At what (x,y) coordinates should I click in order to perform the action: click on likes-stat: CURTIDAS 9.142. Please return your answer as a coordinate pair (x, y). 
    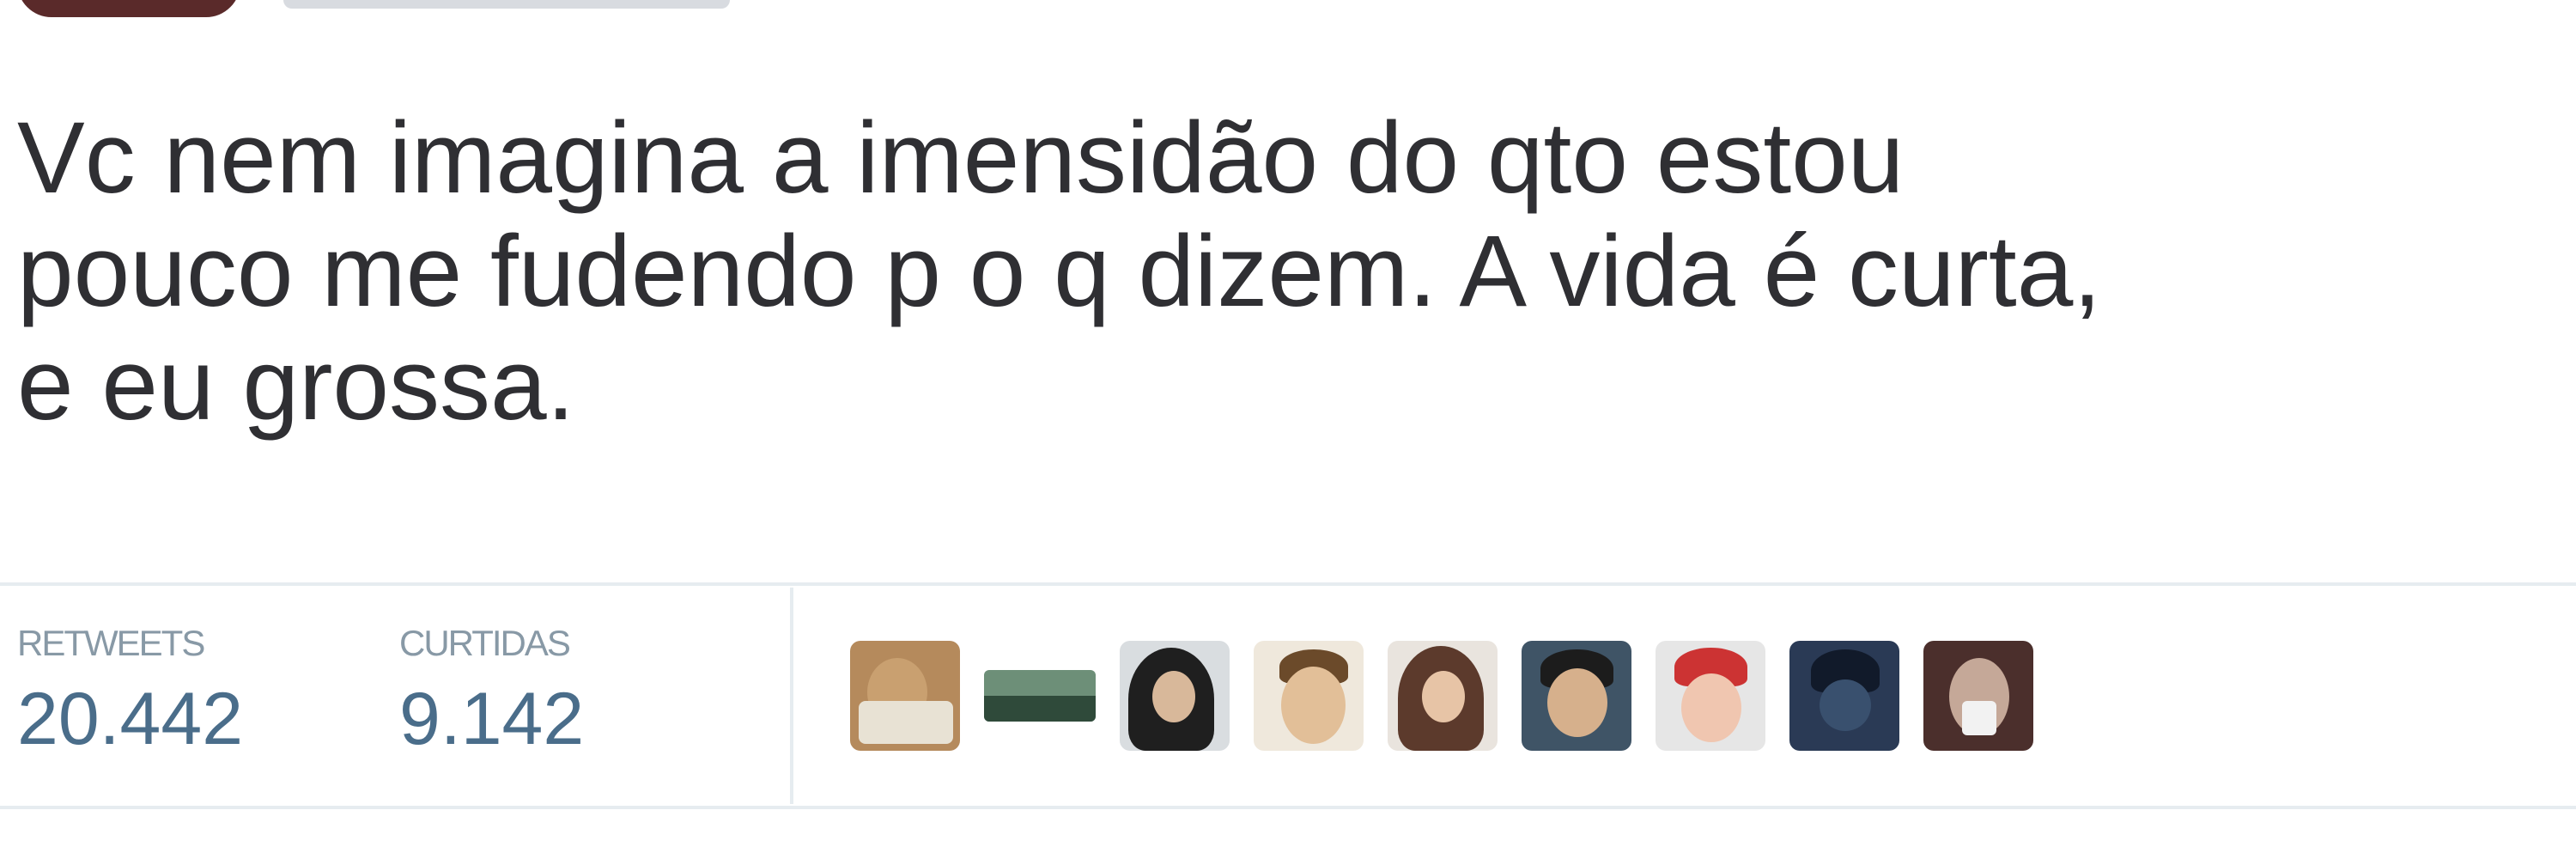
    Looking at the image, I should click on (492, 690).